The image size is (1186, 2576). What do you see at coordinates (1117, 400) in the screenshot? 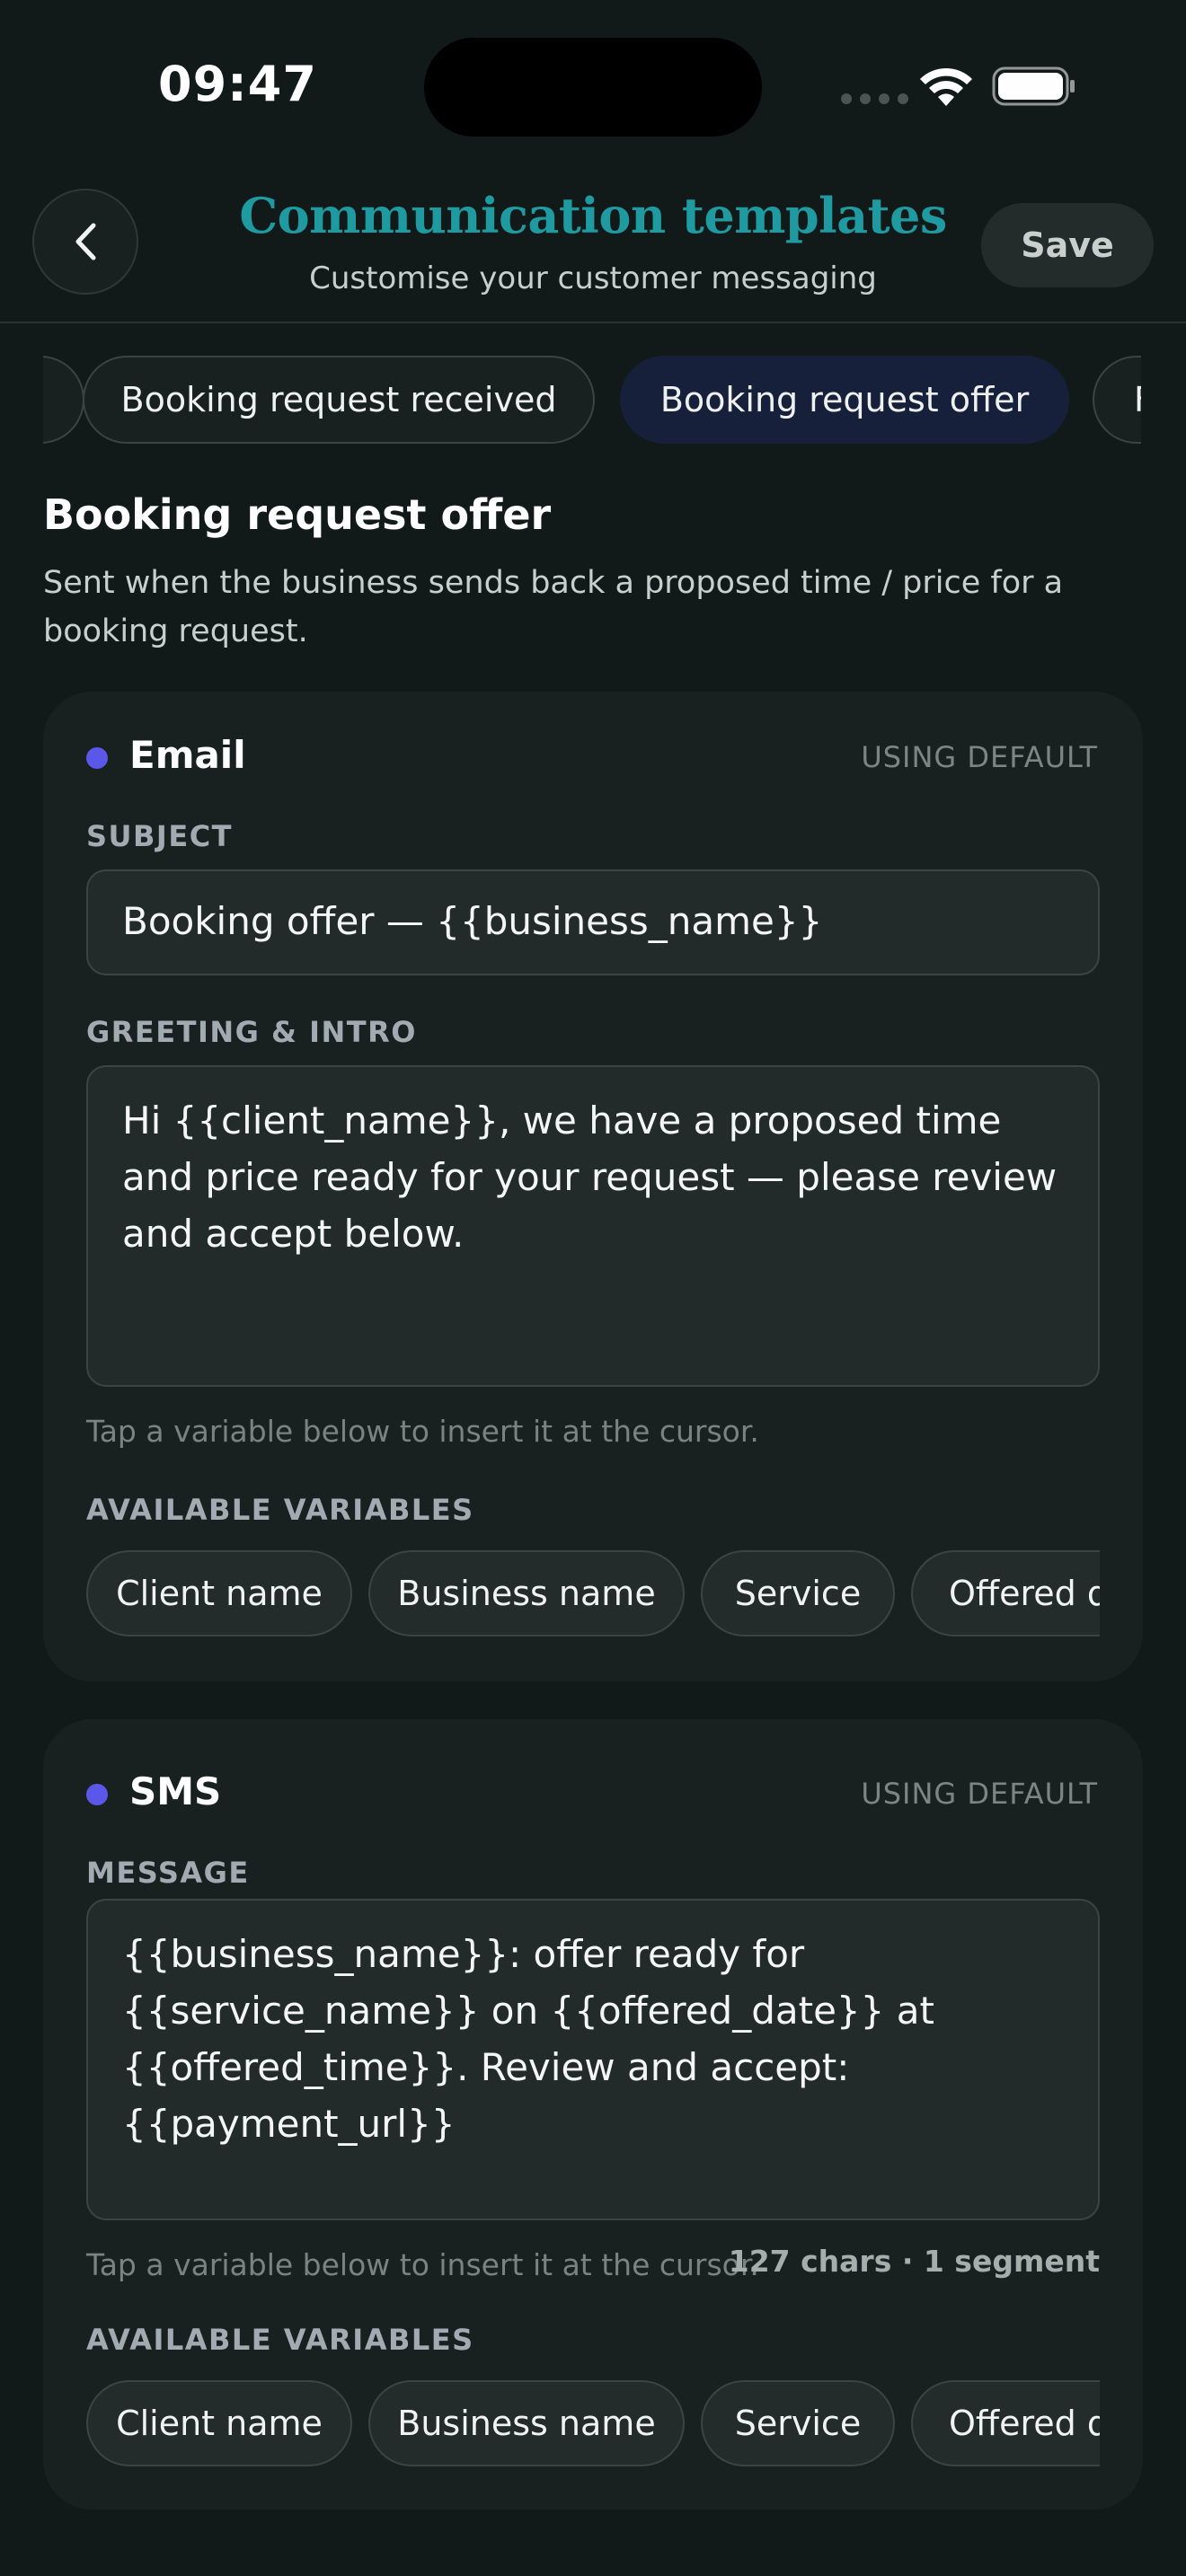
I see `tab-next: F` at bounding box center [1117, 400].